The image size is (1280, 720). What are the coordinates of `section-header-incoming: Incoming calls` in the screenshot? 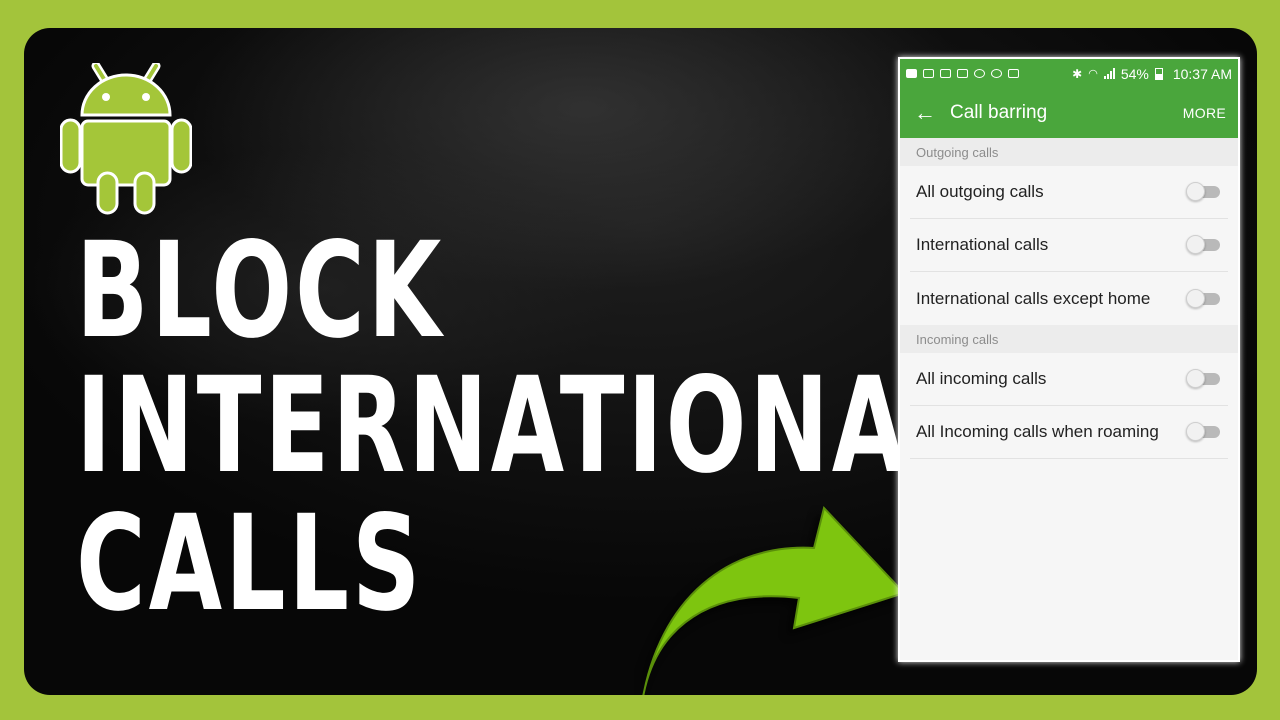 It's located at (1069, 339).